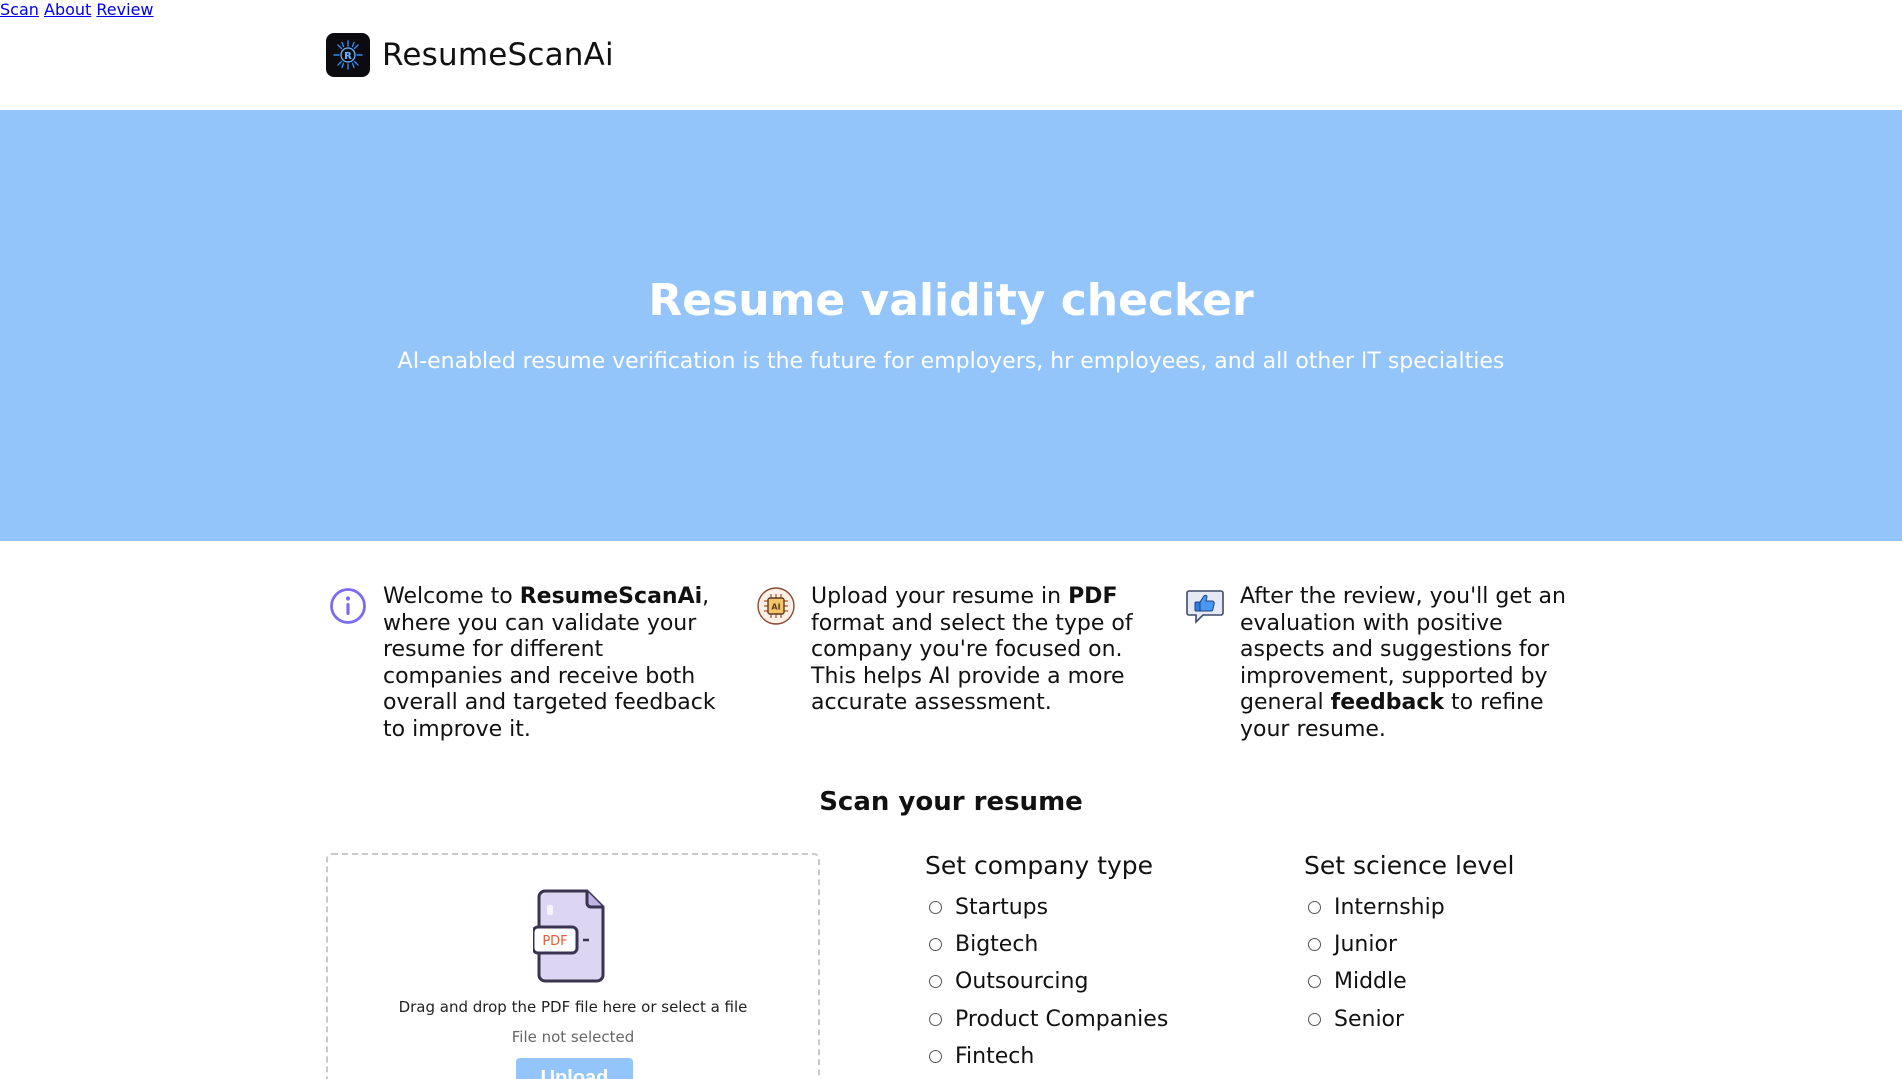 The image size is (1902, 1079). What do you see at coordinates (995, 1056) in the screenshot?
I see `radio-label: Fintech` at bounding box center [995, 1056].